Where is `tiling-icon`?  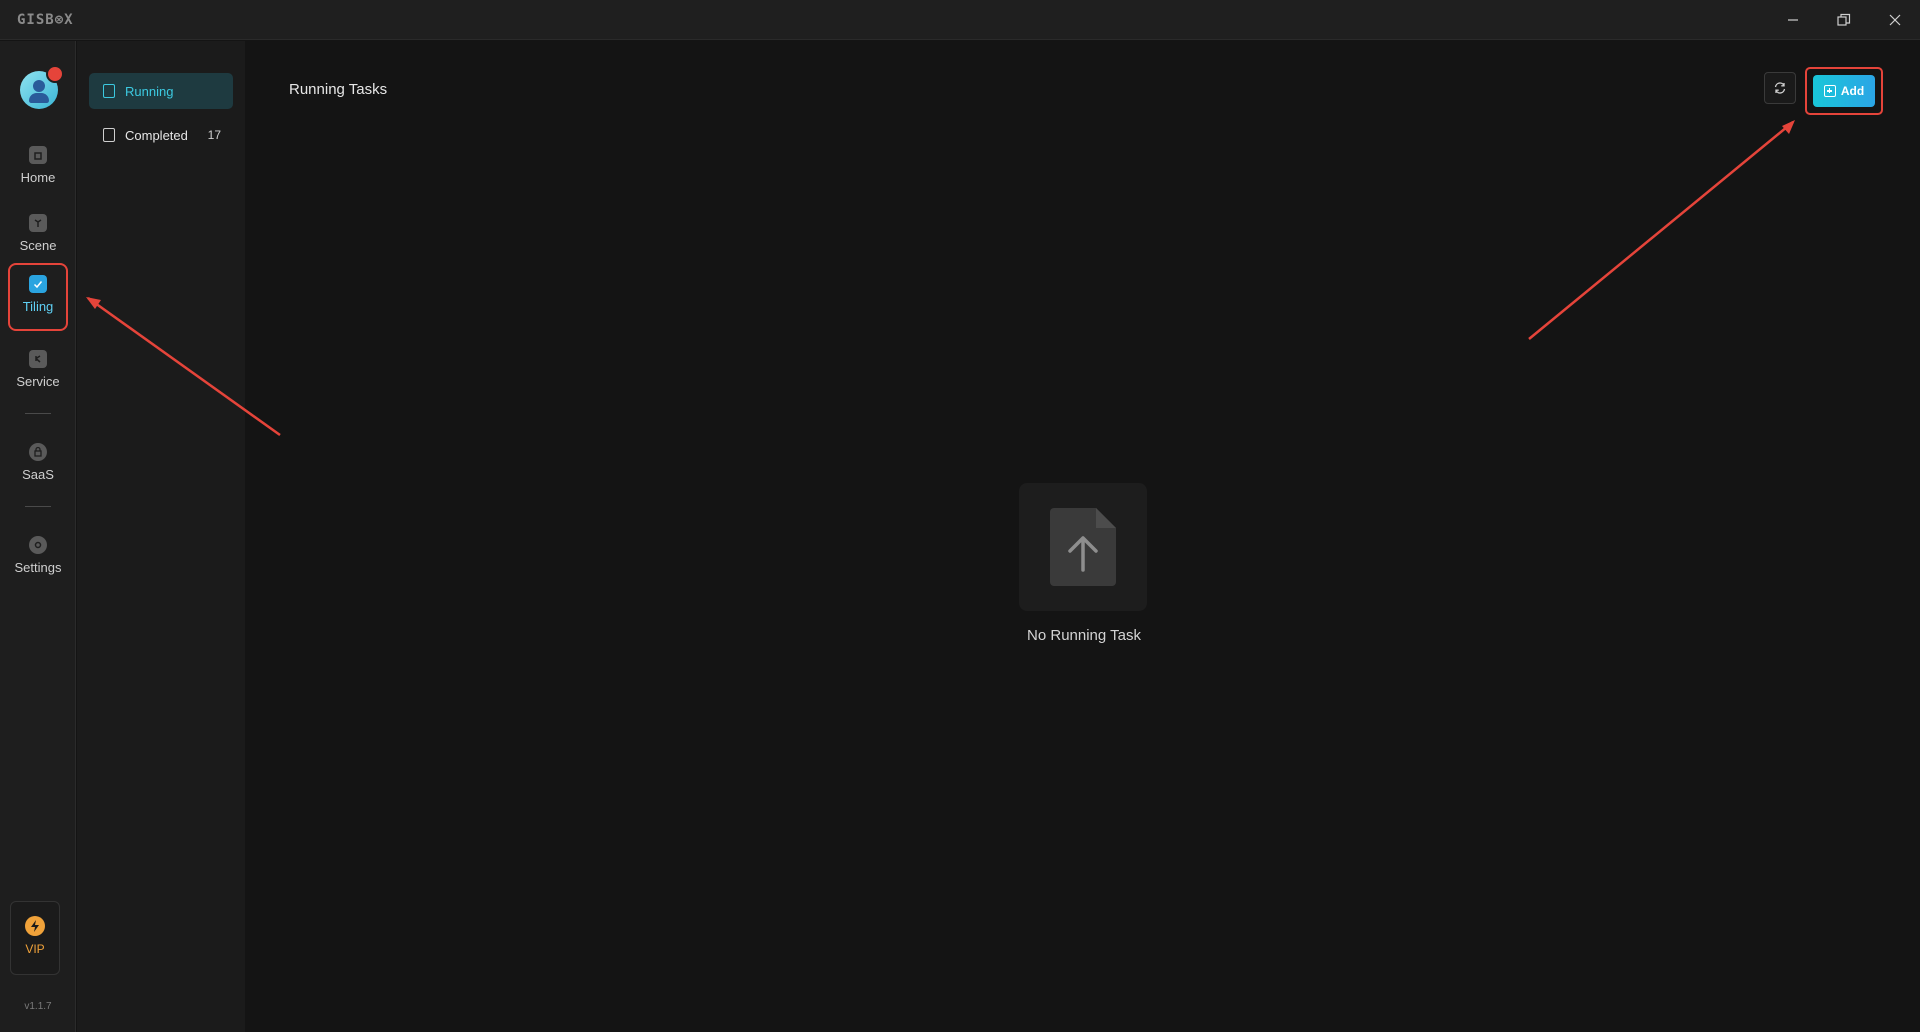 tiling-icon is located at coordinates (38, 284).